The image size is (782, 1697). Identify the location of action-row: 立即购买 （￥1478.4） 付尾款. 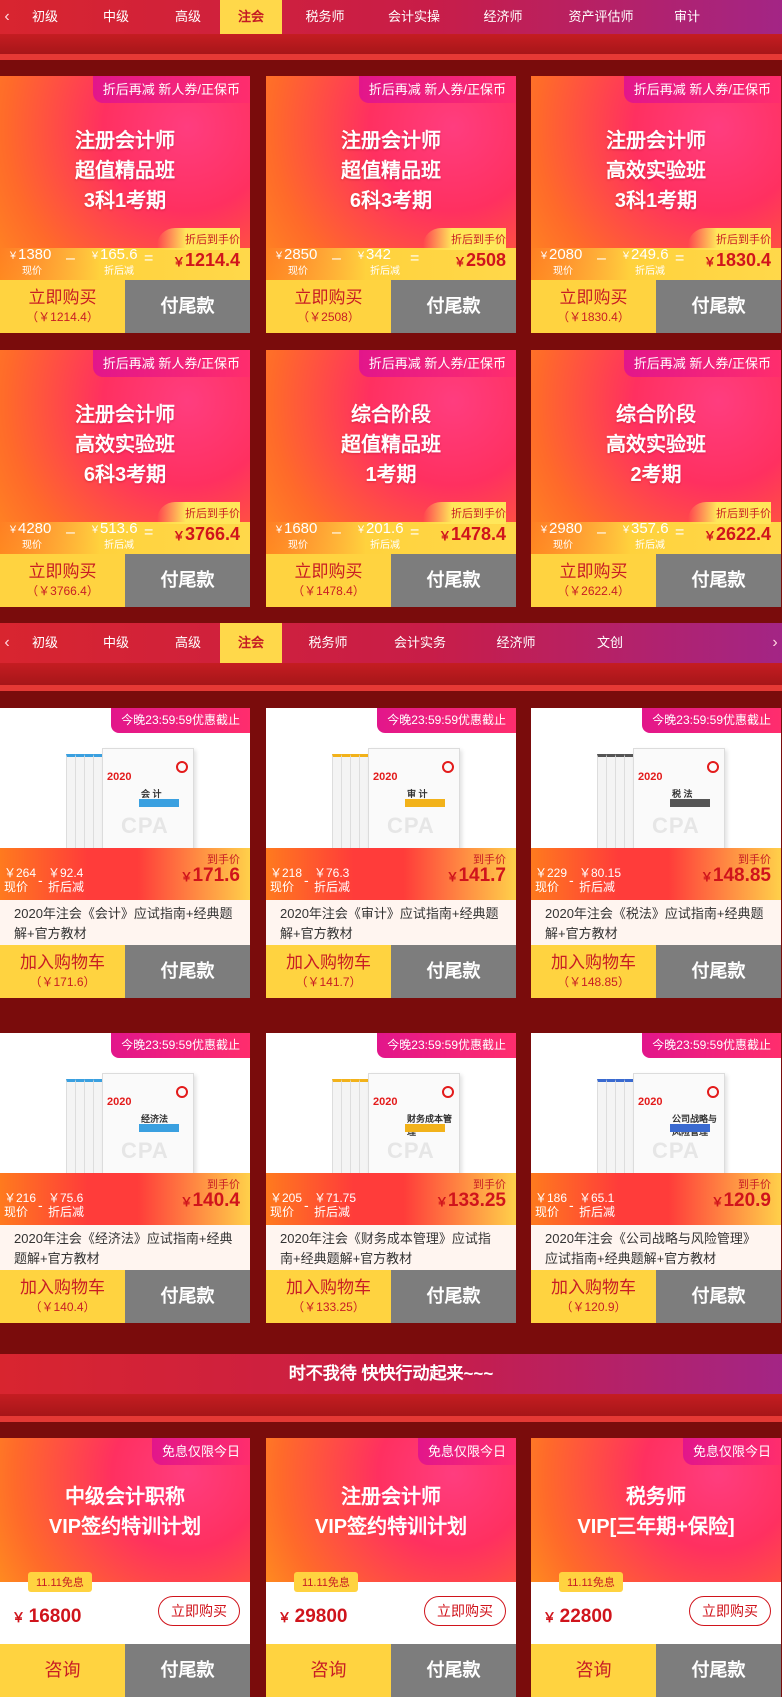
(391, 580).